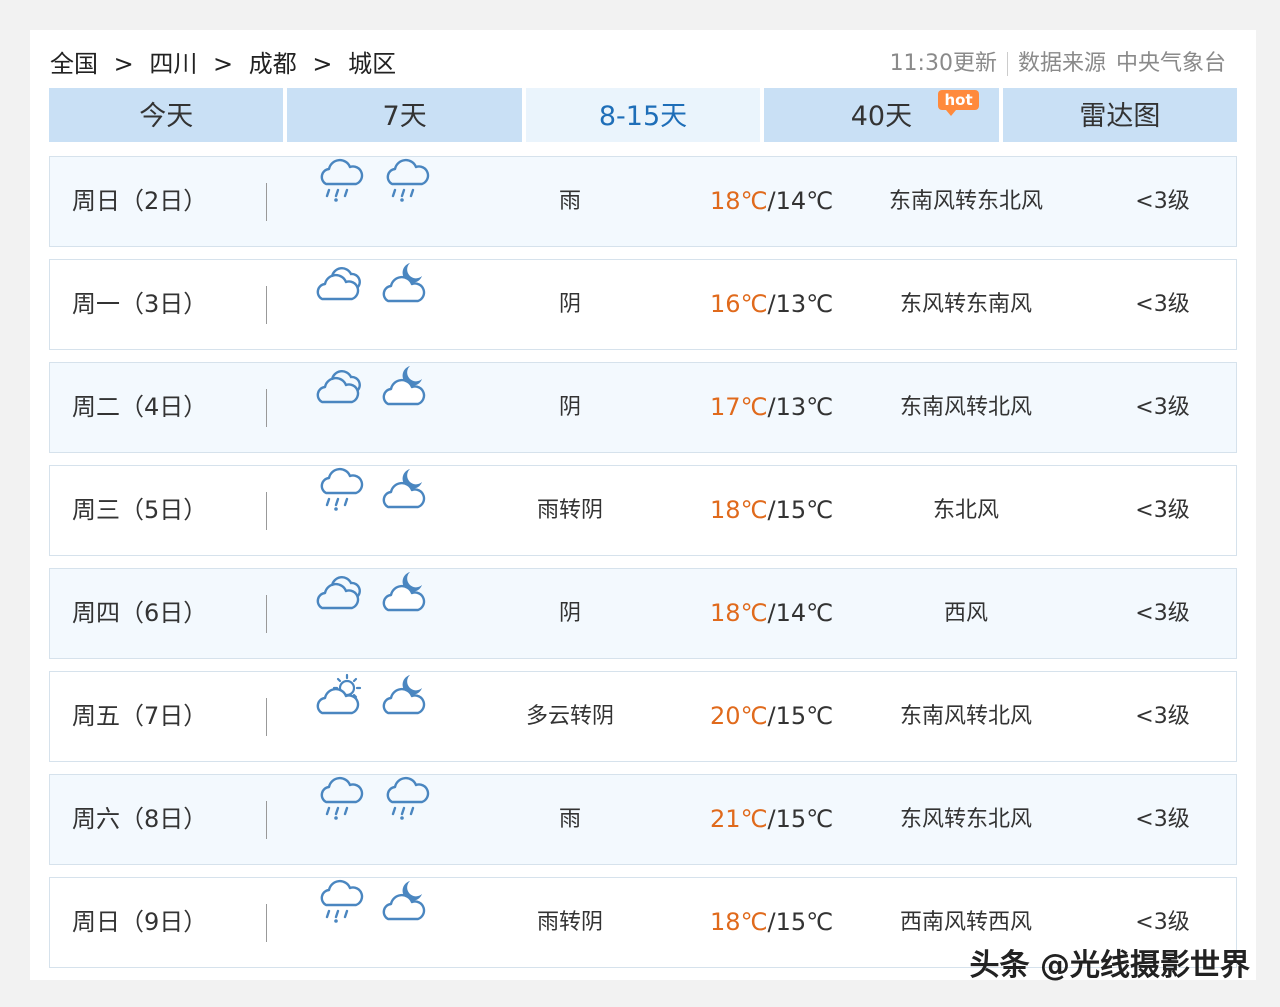 This screenshot has width=1280, height=1007. Describe the element at coordinates (140, 510) in the screenshot. I see `day-label: 周三（5日）` at that location.